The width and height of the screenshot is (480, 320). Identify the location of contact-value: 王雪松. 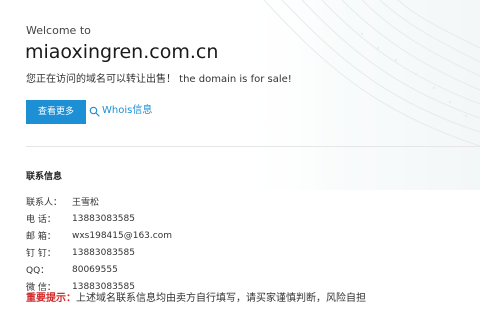
(86, 203).